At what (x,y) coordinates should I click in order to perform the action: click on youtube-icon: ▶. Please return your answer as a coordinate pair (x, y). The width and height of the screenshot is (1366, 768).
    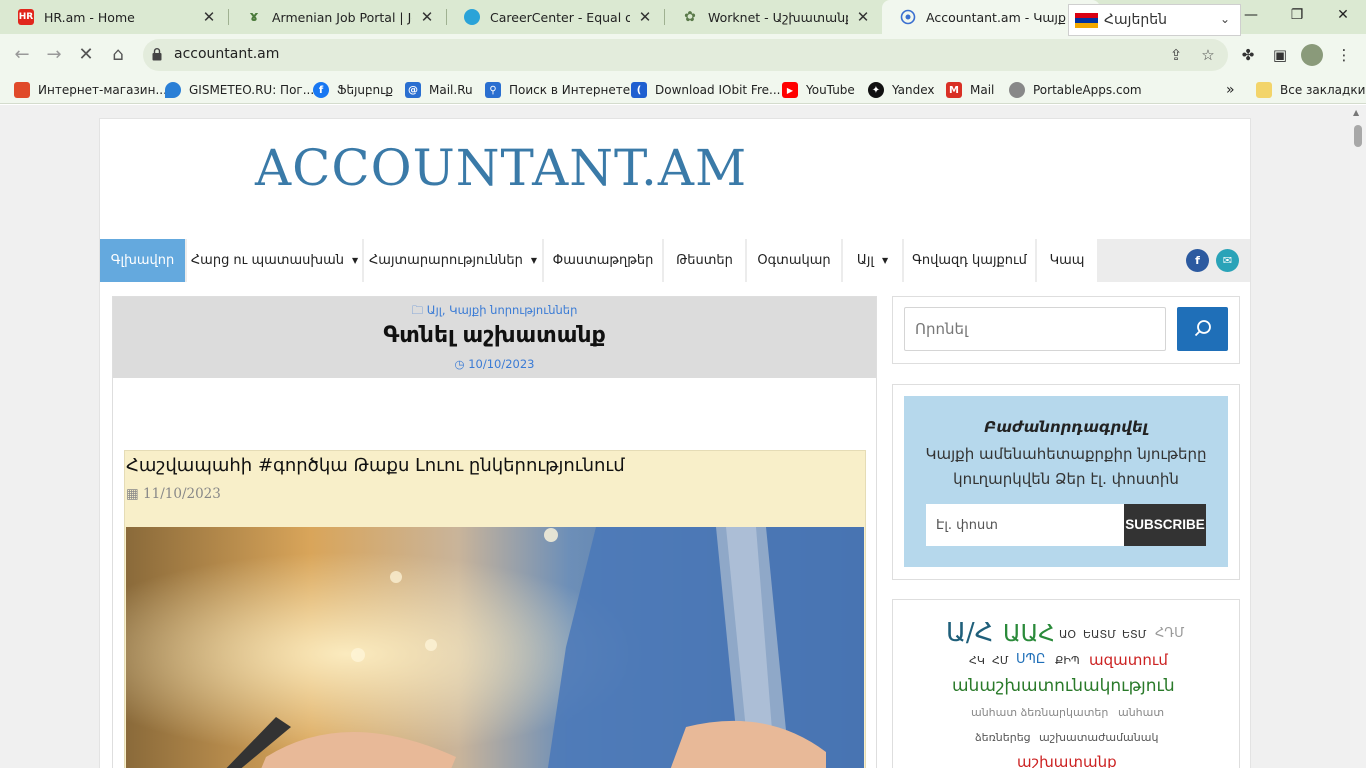
    Looking at the image, I should click on (790, 90).